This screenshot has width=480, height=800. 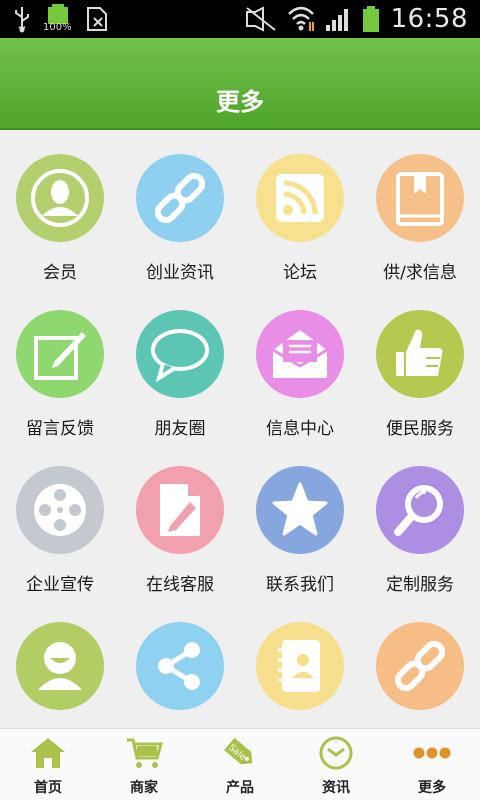 I want to click on grid-item-label: 在线客服, so click(x=180, y=585).